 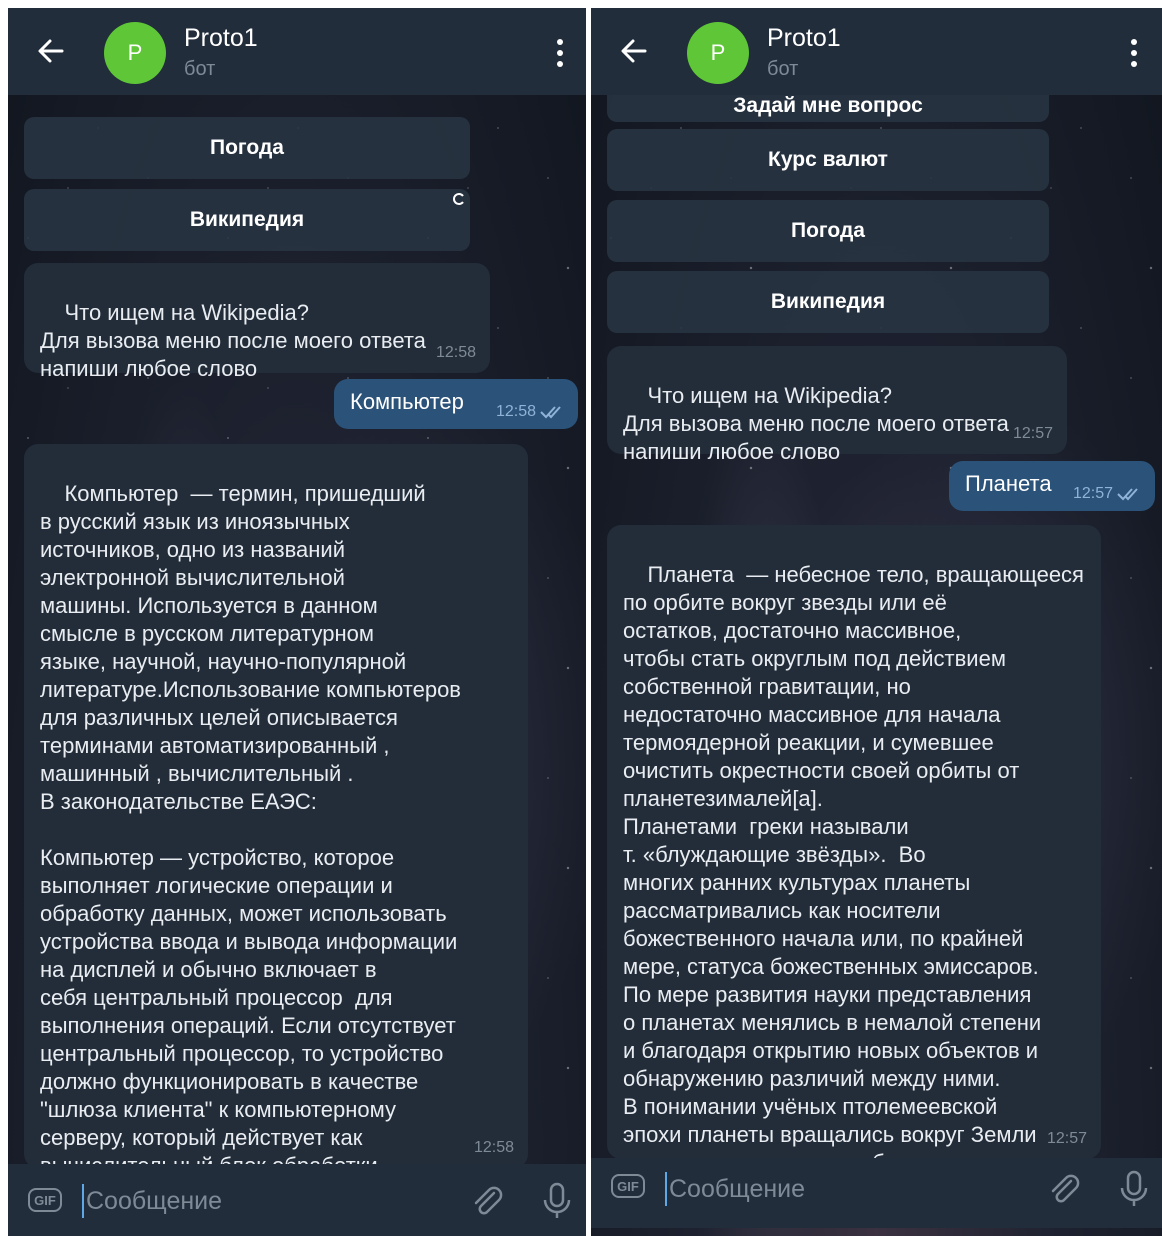 I want to click on user-message: Компьютер 12:58, so click(x=456, y=404).